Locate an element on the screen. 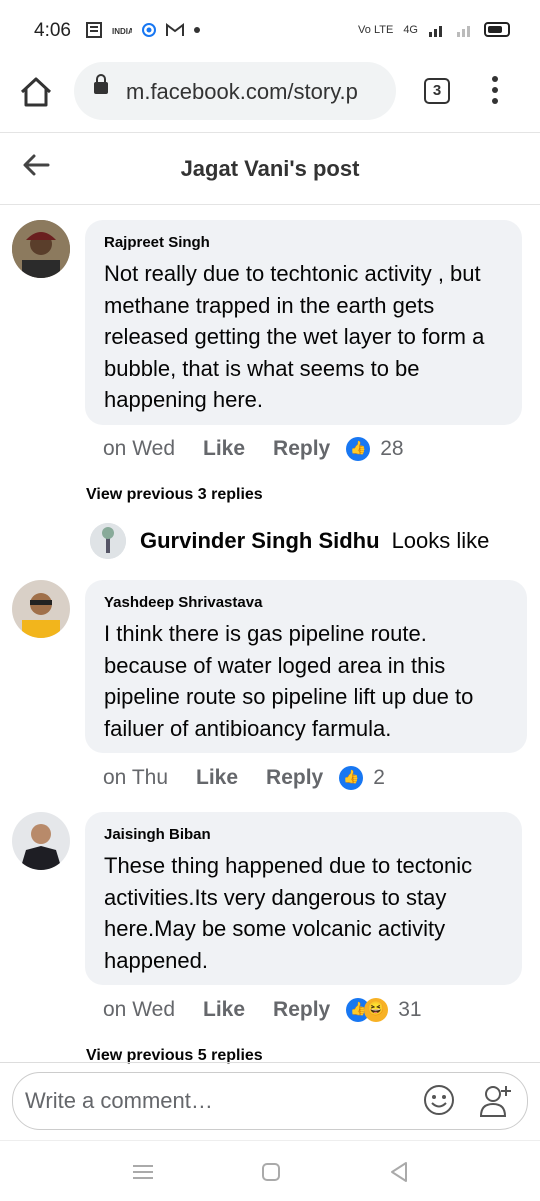 The width and height of the screenshot is (540, 1201). status-right-icons: Vo LTE 4G is located at coordinates (434, 29).